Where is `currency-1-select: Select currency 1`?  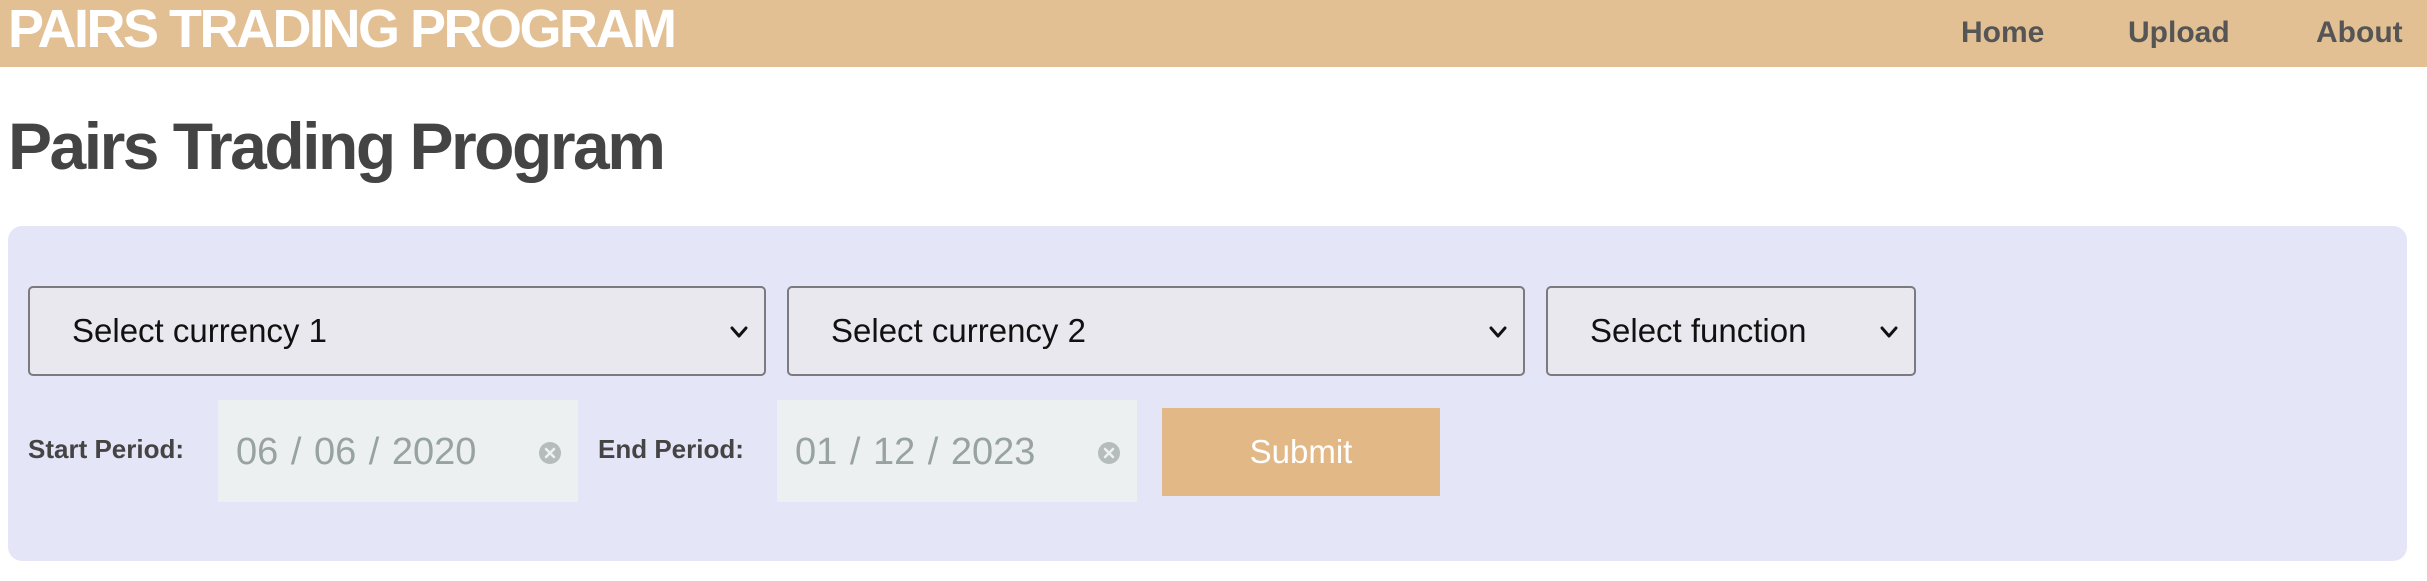 currency-1-select: Select currency 1 is located at coordinates (397, 331).